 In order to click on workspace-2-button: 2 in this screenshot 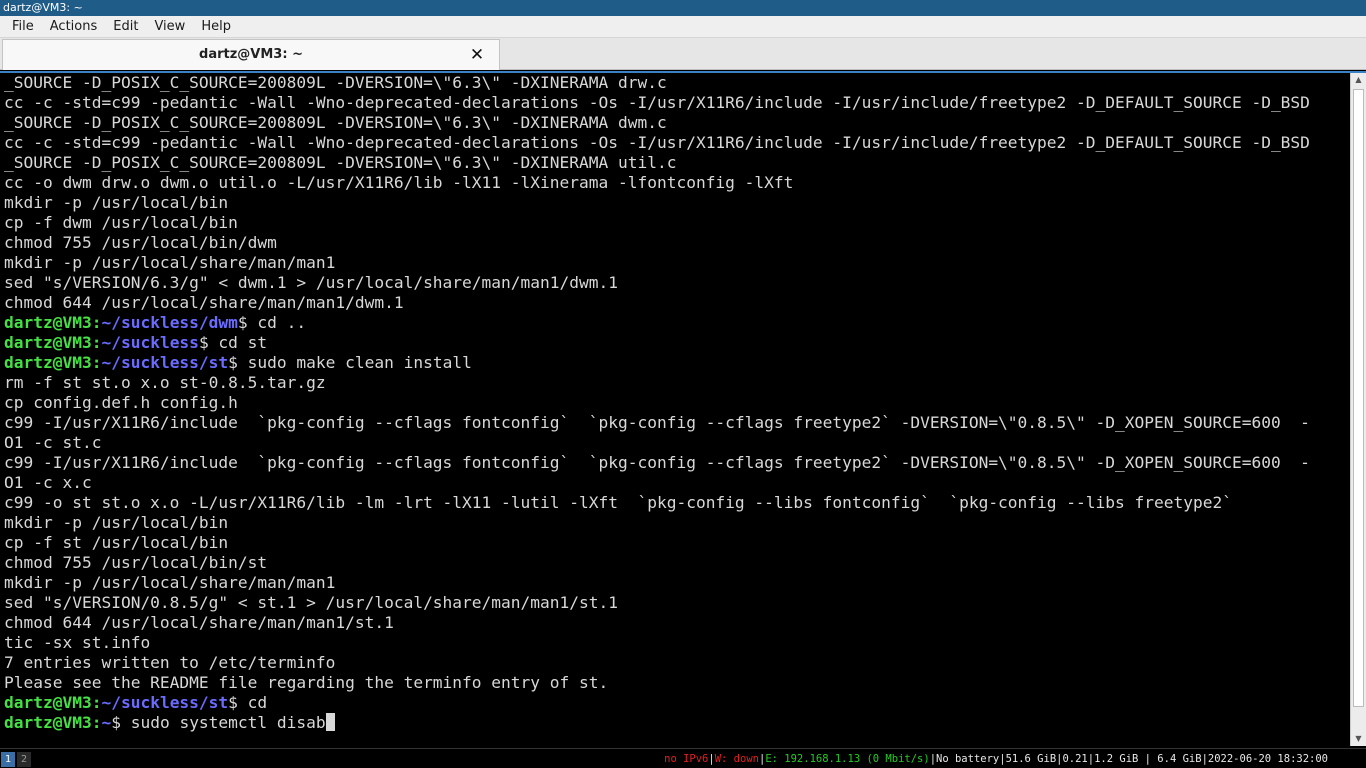, I will do `click(24, 759)`.